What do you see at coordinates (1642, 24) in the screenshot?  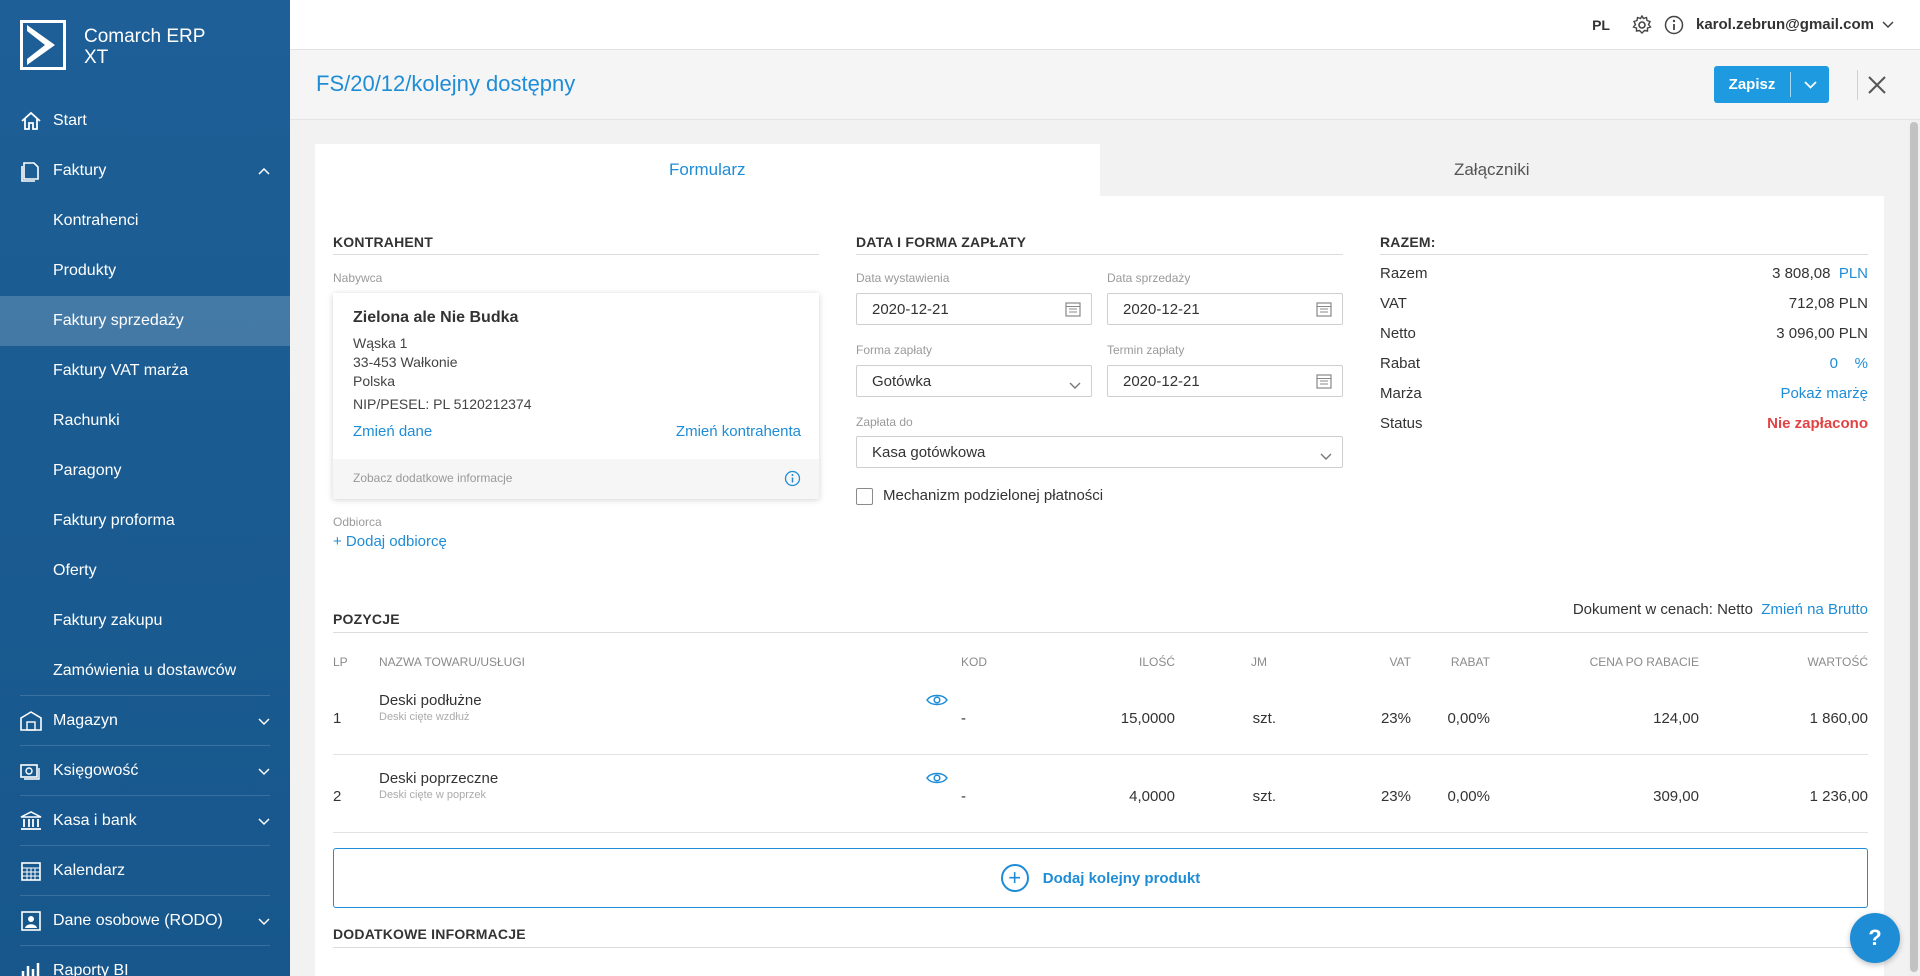 I see `gear-icon` at bounding box center [1642, 24].